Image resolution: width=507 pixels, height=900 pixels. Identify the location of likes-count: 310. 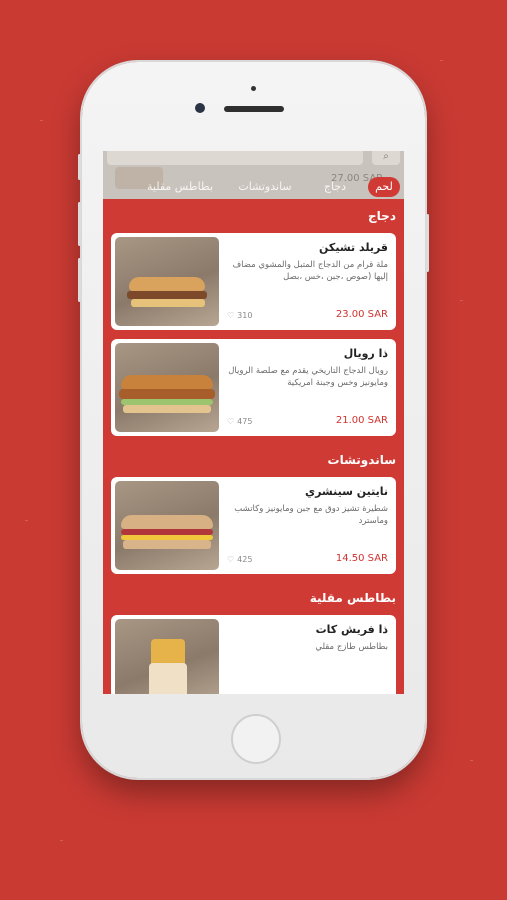
(245, 315).